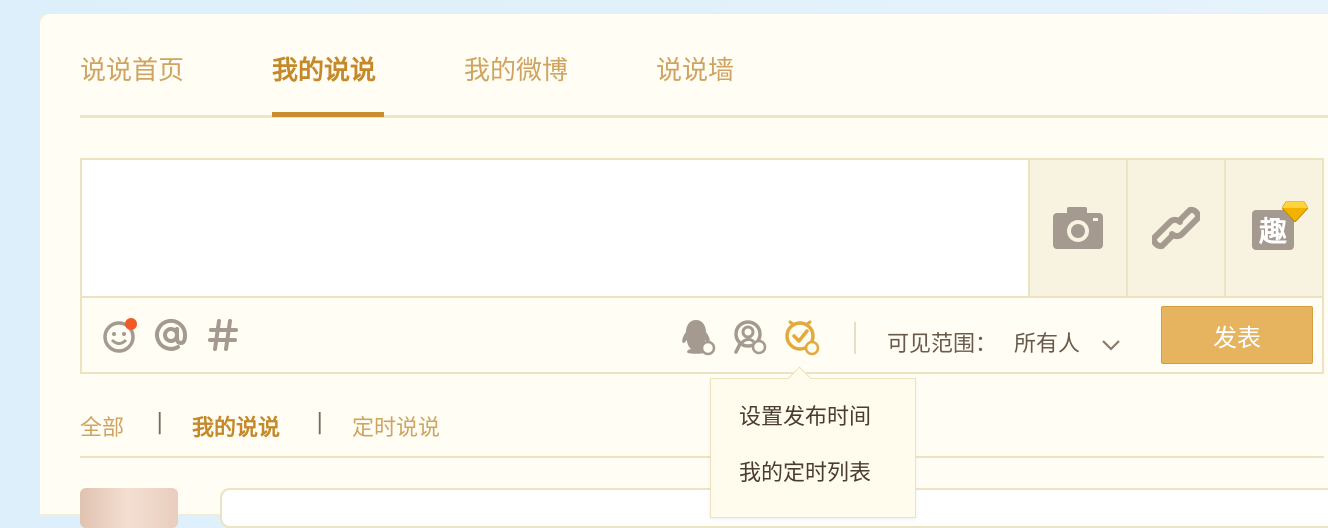 The width and height of the screenshot is (1328, 528). What do you see at coordinates (704, 116) in the screenshot?
I see `tabs-divider` at bounding box center [704, 116].